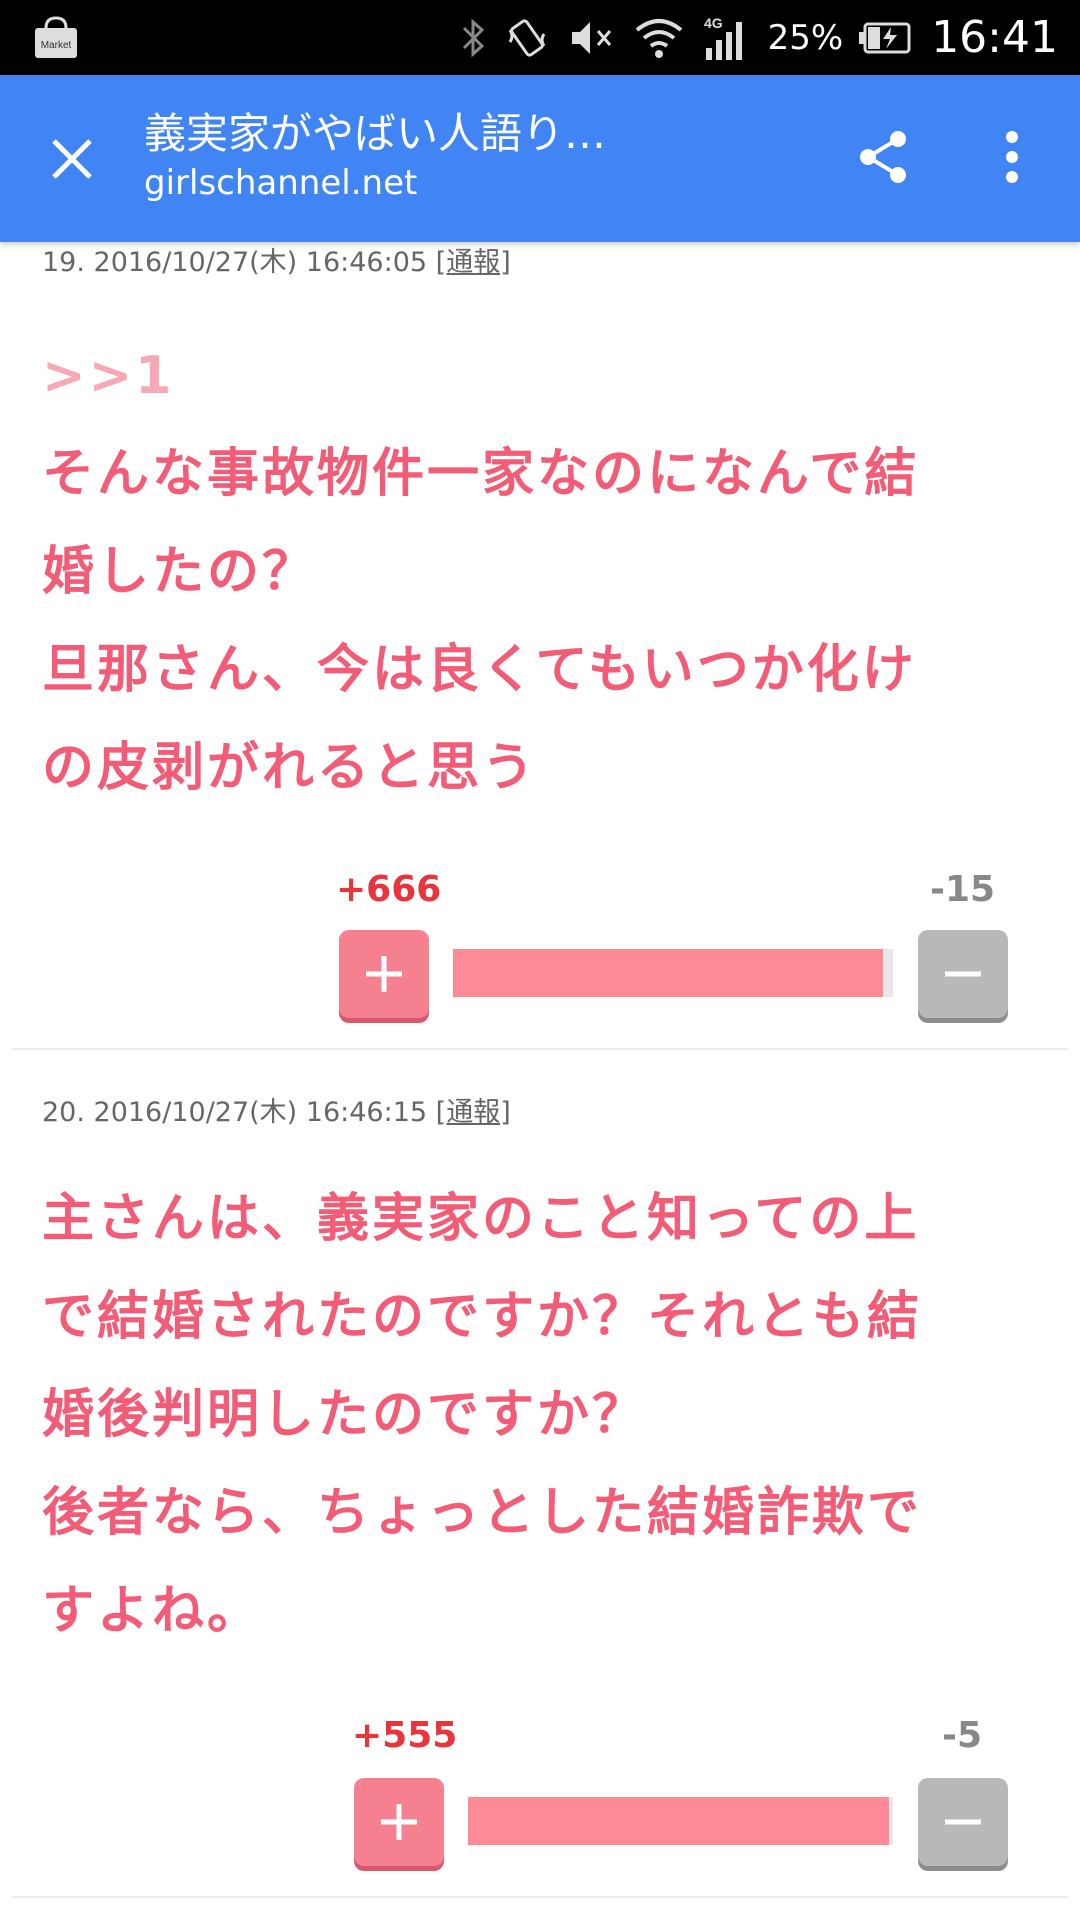  What do you see at coordinates (345, 1415) in the screenshot?
I see `comment-line: 婚後判明したのですか？` at bounding box center [345, 1415].